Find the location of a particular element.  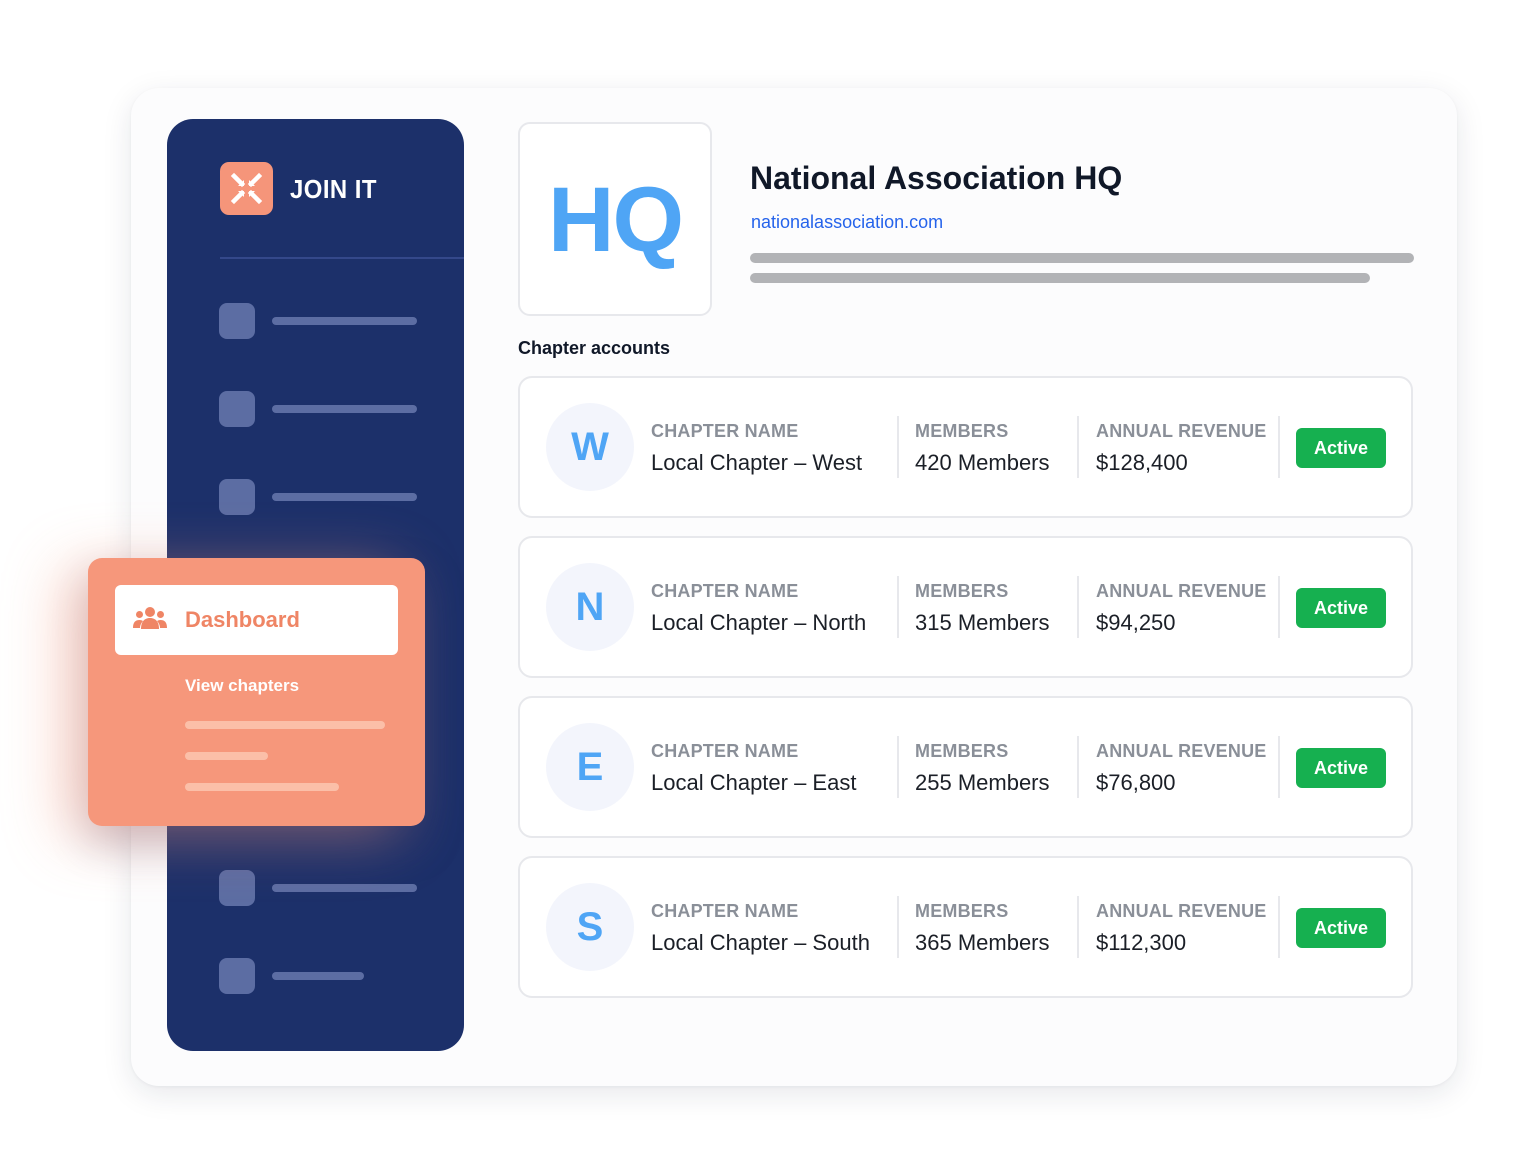

chapter-name: Local Chapter – East is located at coordinates (754, 782).